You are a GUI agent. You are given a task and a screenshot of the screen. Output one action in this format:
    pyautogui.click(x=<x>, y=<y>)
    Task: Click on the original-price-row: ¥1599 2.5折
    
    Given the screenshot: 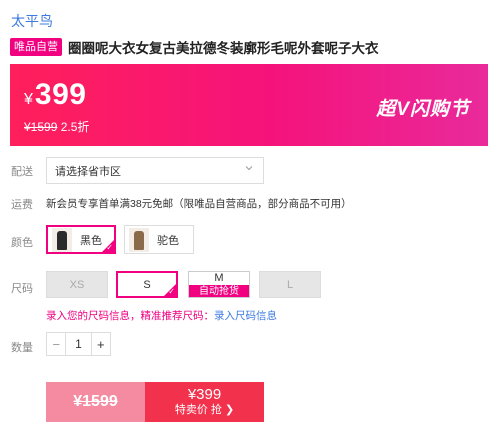 What is the action you would take?
    pyautogui.click(x=56, y=126)
    